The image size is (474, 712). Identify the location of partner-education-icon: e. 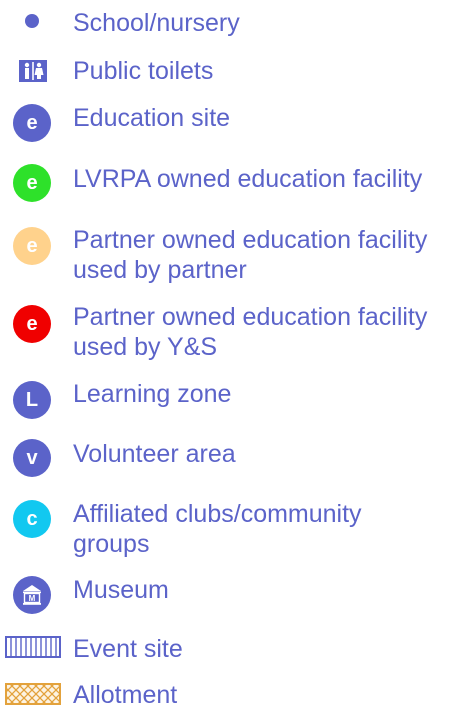
(32, 246).